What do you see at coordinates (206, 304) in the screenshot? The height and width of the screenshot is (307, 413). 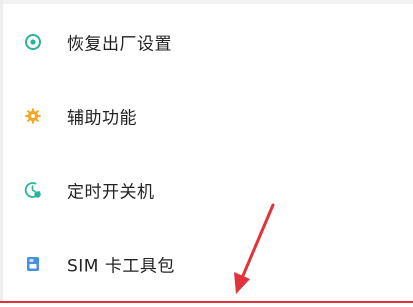 I see `highlighted-next-item-edge` at bounding box center [206, 304].